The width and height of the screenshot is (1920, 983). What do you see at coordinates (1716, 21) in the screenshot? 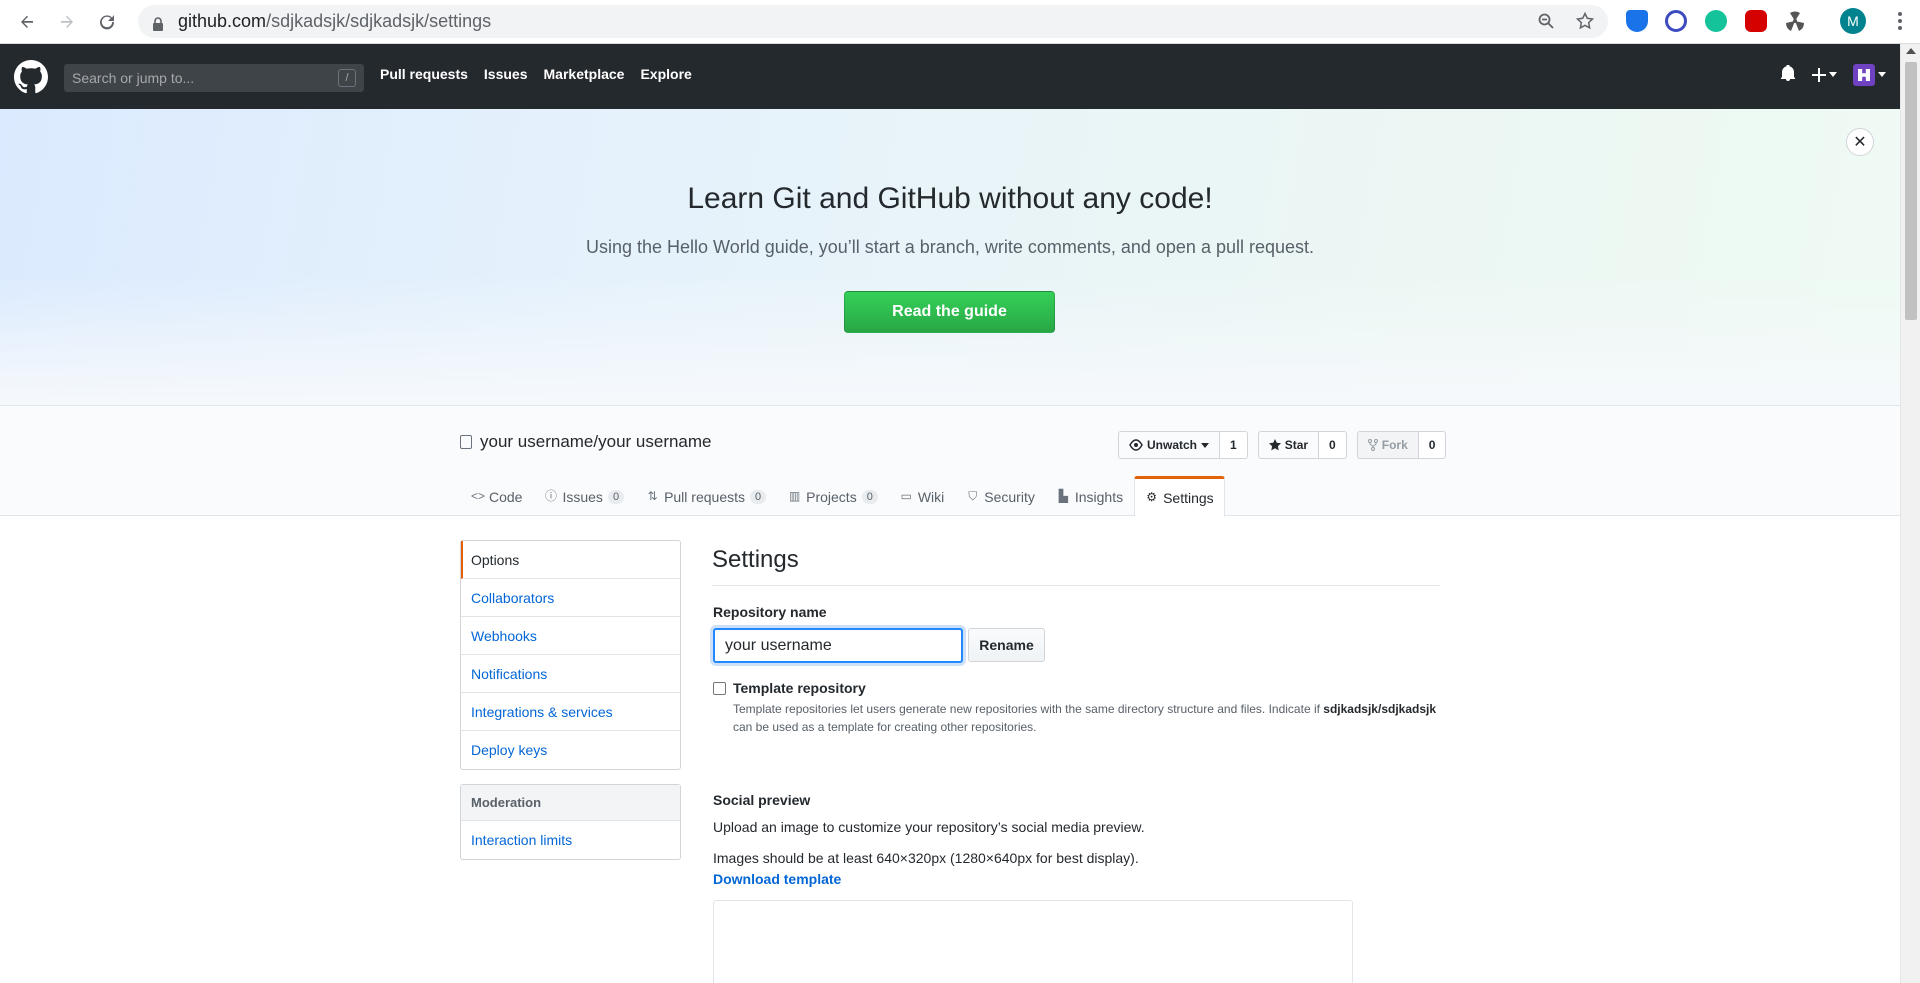
I see `grammarly-extension-icon` at bounding box center [1716, 21].